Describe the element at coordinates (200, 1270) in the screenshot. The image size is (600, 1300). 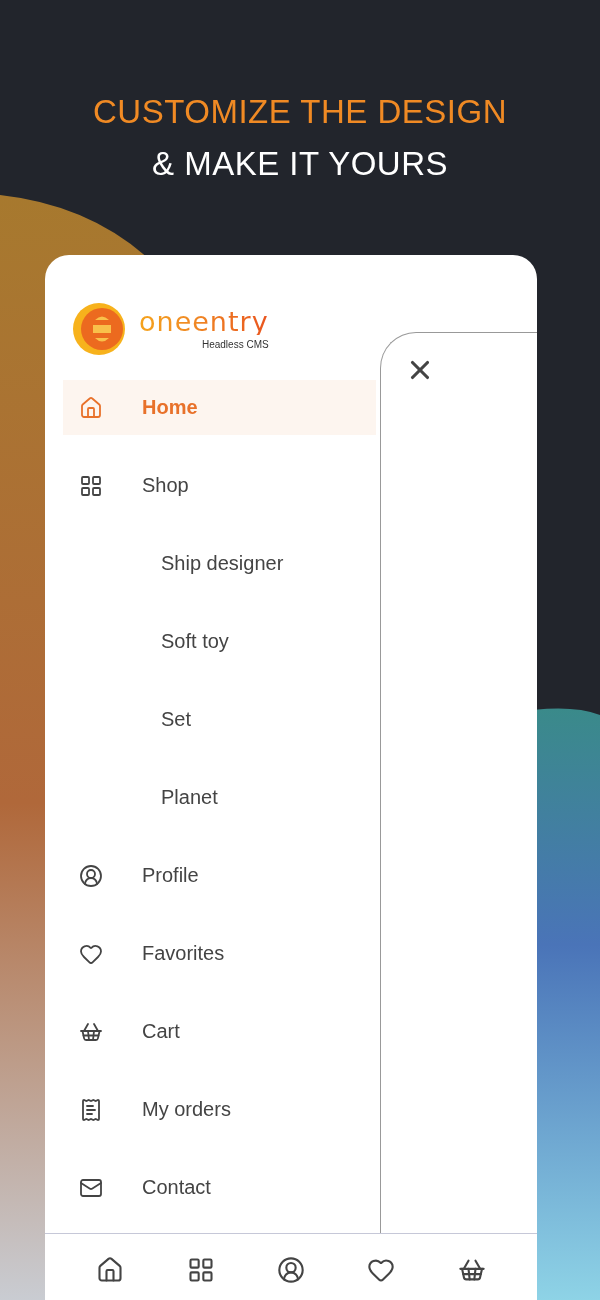
I see `grid-nav-button` at that location.